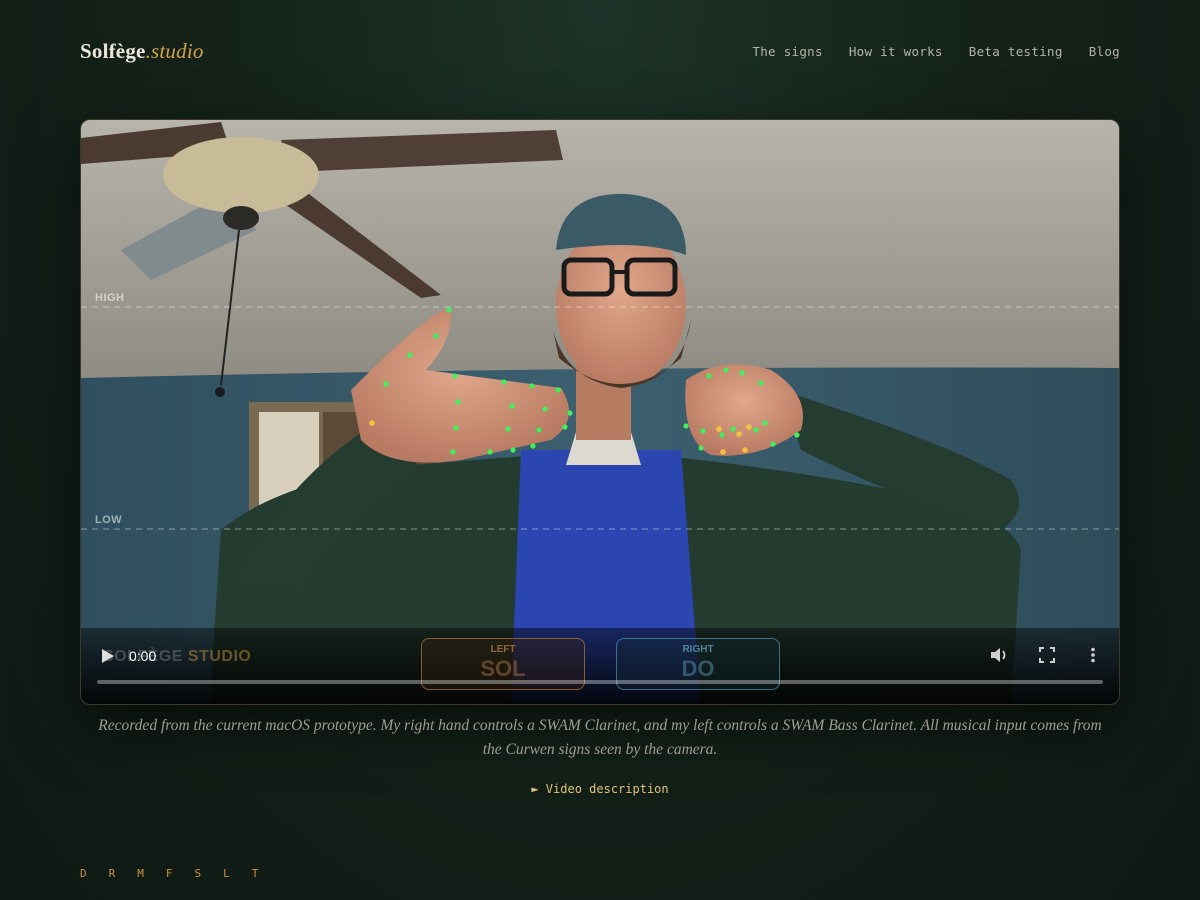  What do you see at coordinates (255, 873) in the screenshot?
I see `scale-letter: T` at bounding box center [255, 873].